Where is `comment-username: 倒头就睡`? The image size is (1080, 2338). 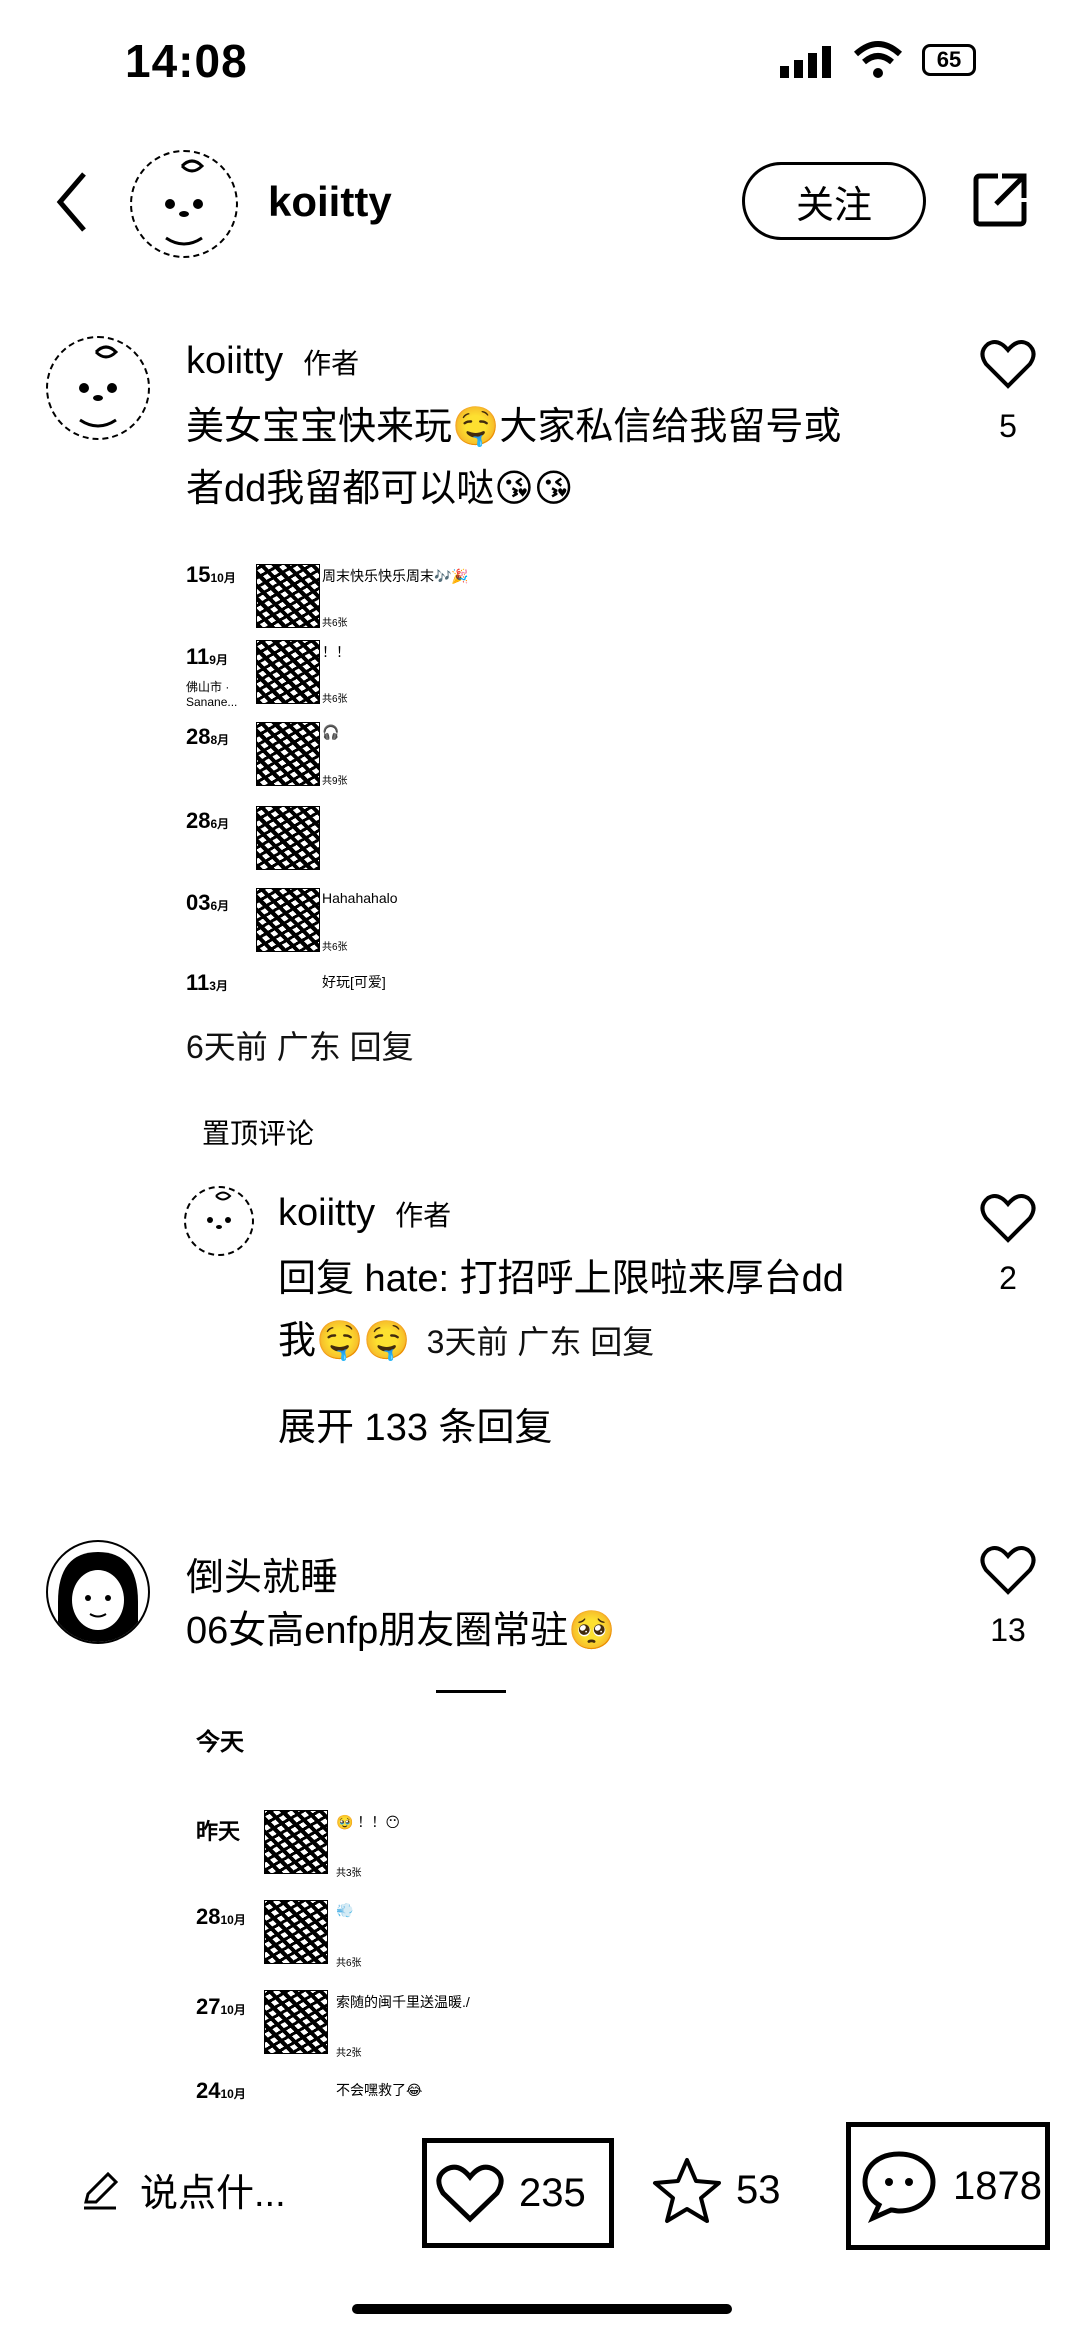
comment-username: 倒头就睡 is located at coordinates (262, 1573).